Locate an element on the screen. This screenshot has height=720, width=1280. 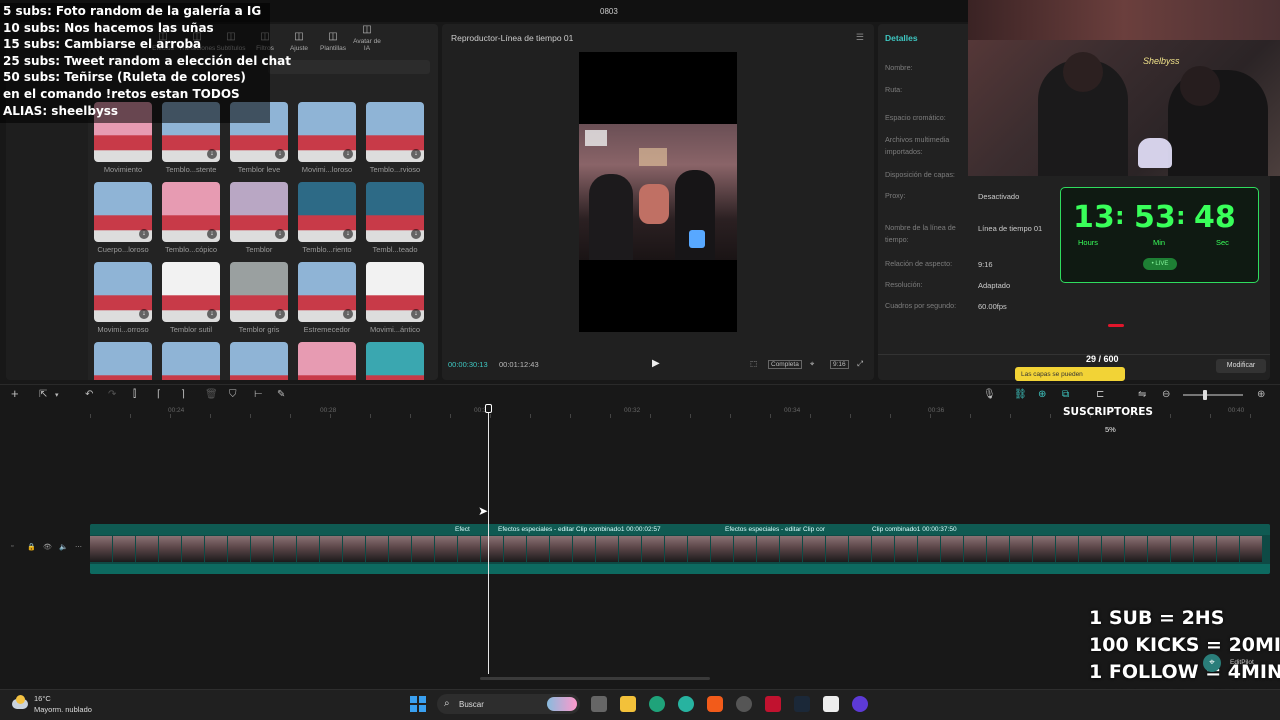
select-tool-icon: ⇱ is located at coordinates (43, 394).